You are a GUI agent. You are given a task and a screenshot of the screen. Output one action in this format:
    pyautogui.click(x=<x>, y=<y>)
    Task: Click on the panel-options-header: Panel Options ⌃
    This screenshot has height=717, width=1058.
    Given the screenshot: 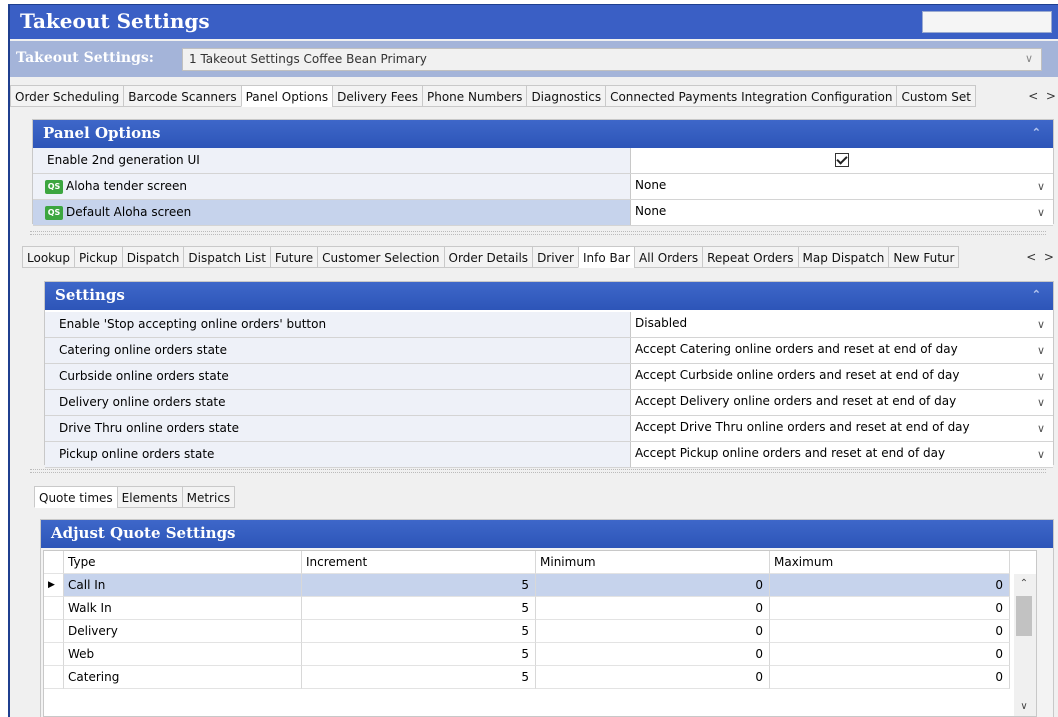 What is the action you would take?
    pyautogui.click(x=543, y=134)
    